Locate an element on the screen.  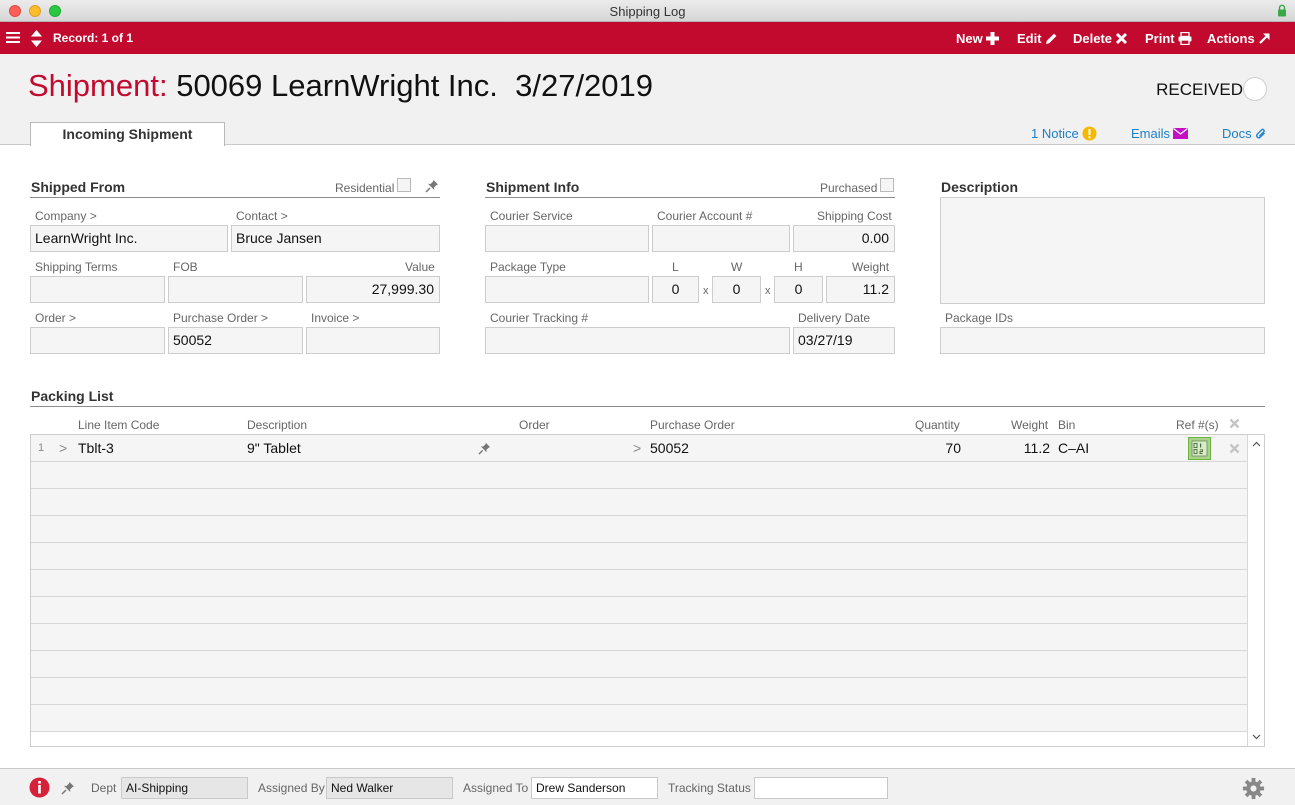
edit-button: Edit is located at coordinates (1037, 38).